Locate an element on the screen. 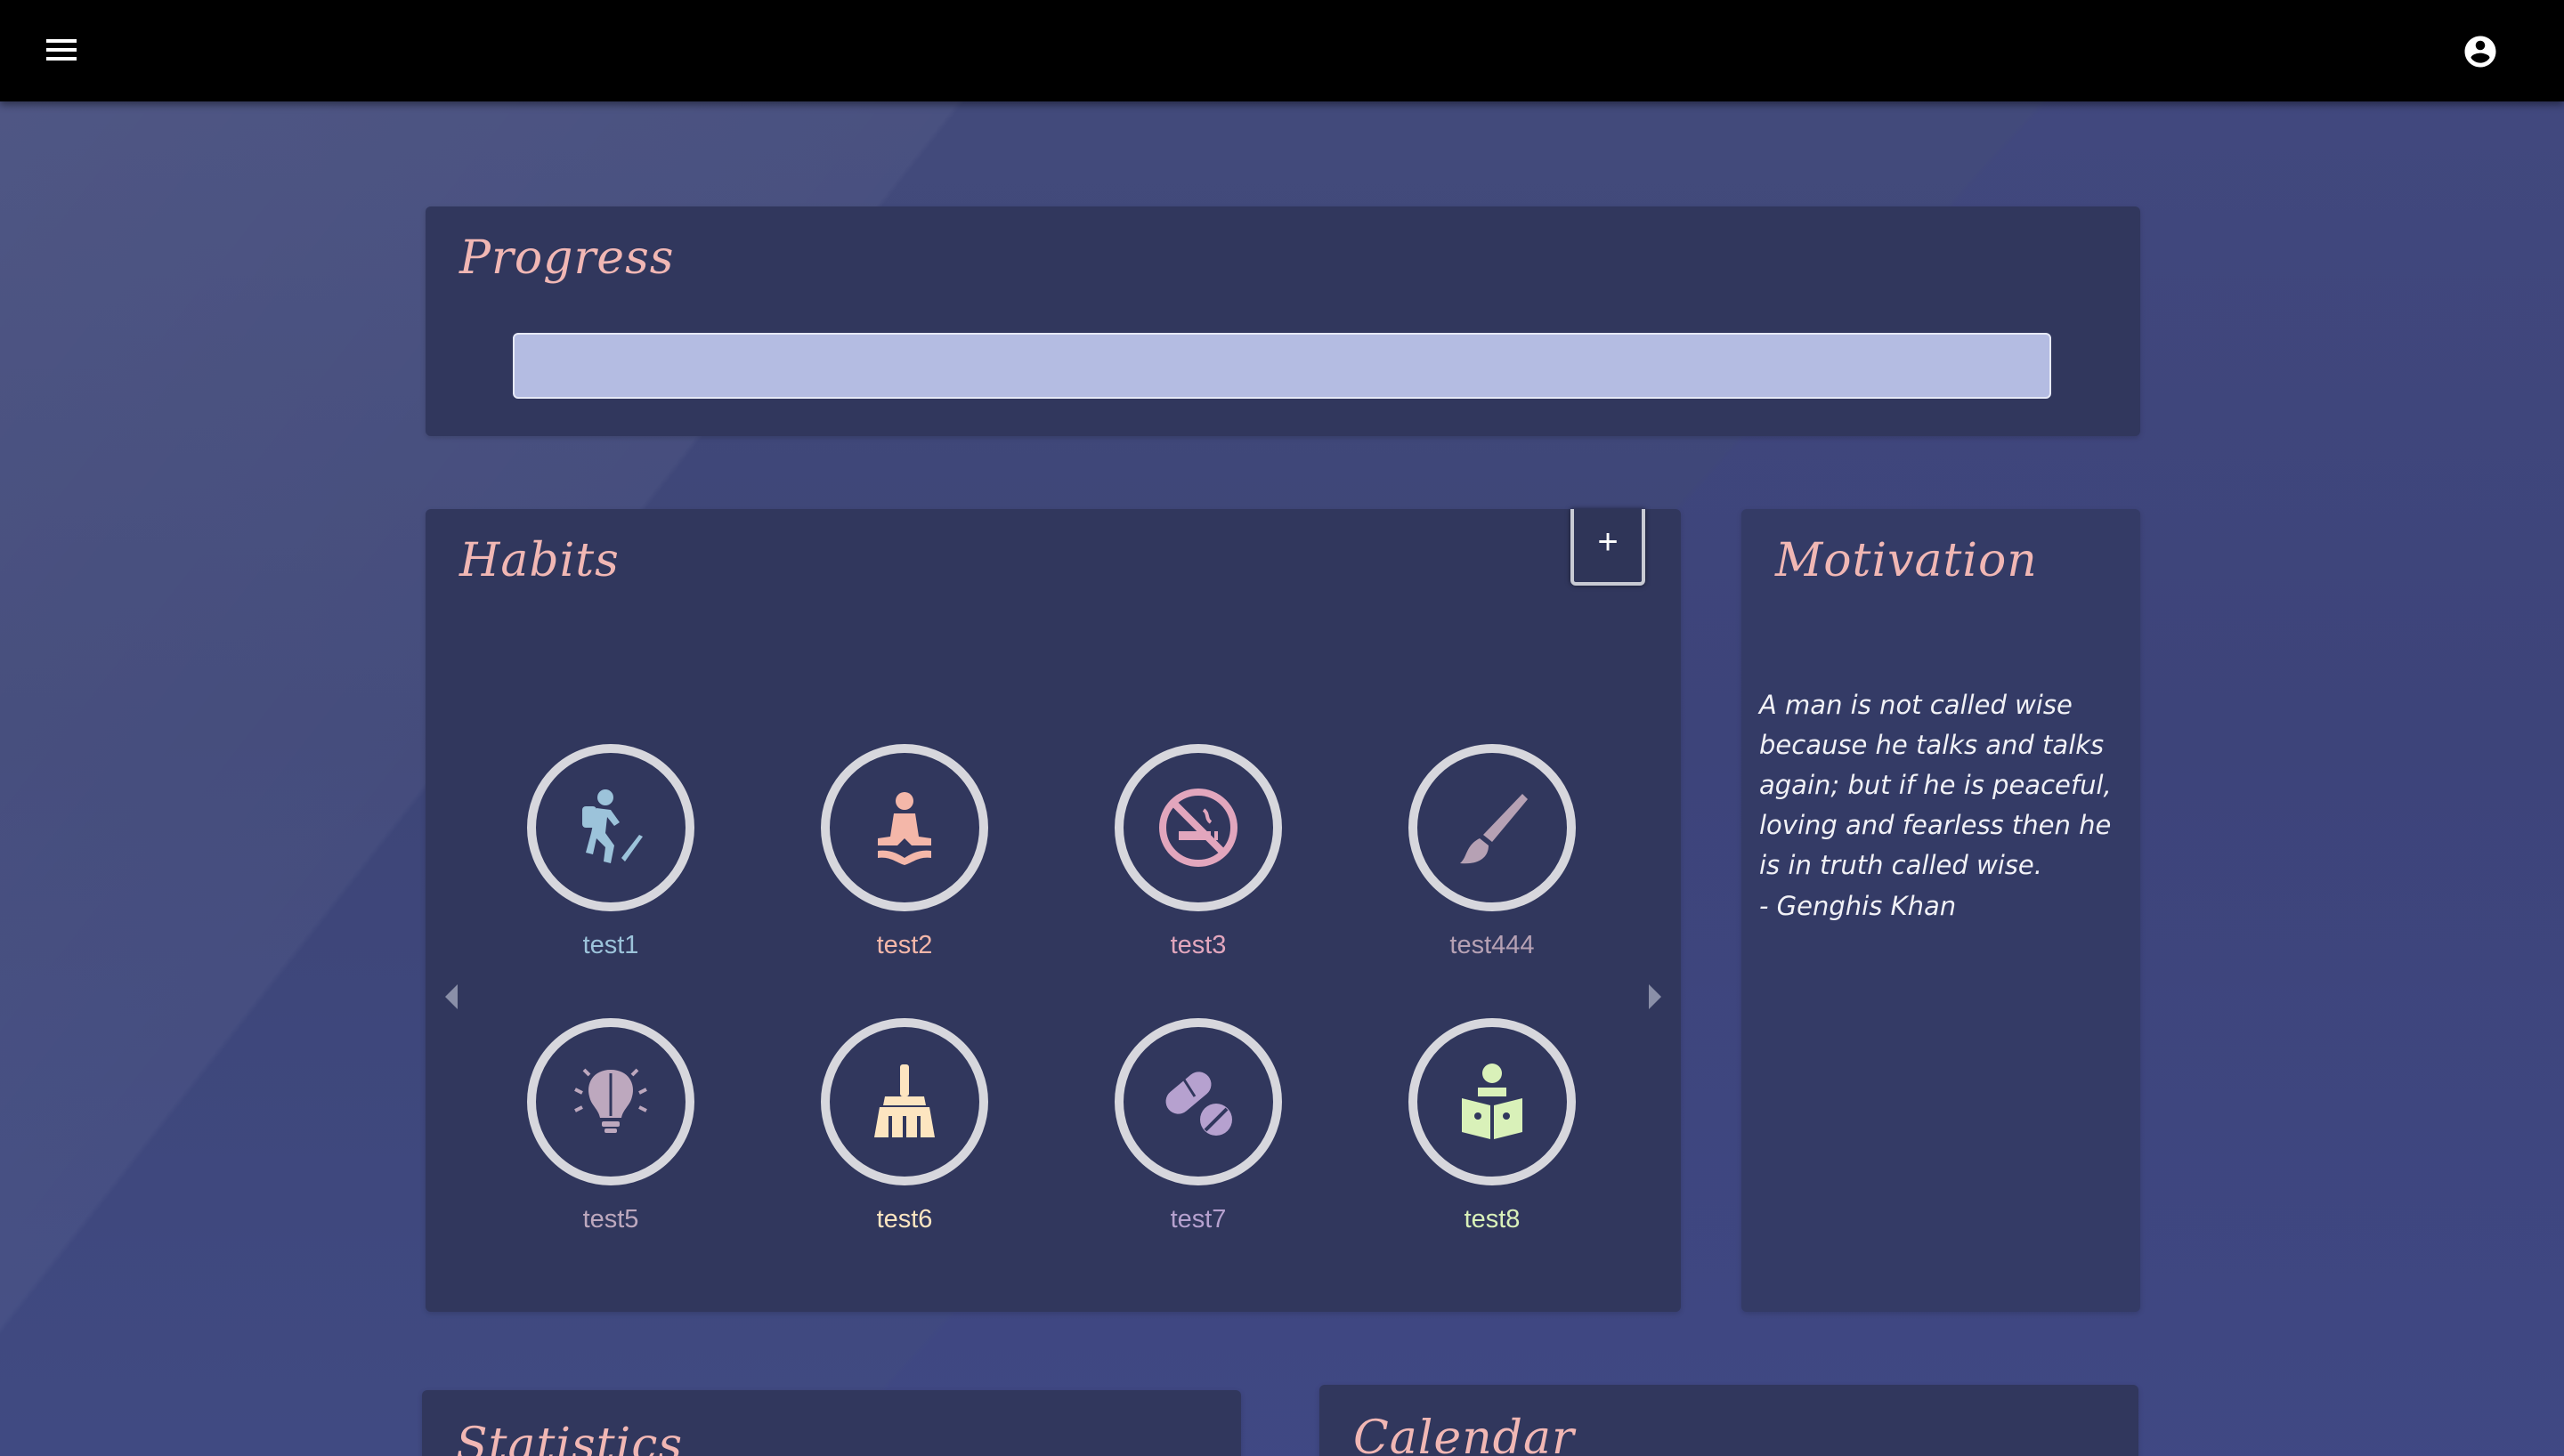 The image size is (2564, 1456). motivation-title: Motivation is located at coordinates (1906, 560).